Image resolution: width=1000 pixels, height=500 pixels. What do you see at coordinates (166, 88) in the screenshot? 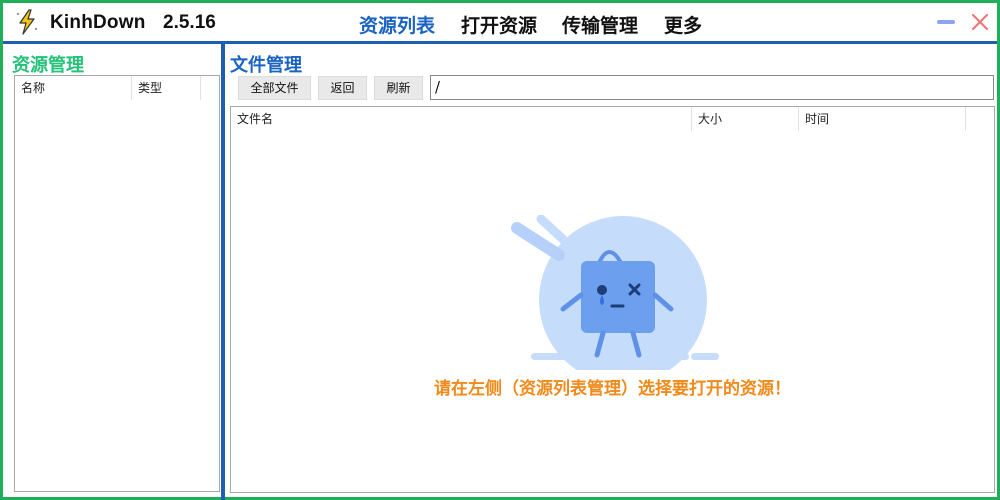
I see `column-header-type: 类型` at bounding box center [166, 88].